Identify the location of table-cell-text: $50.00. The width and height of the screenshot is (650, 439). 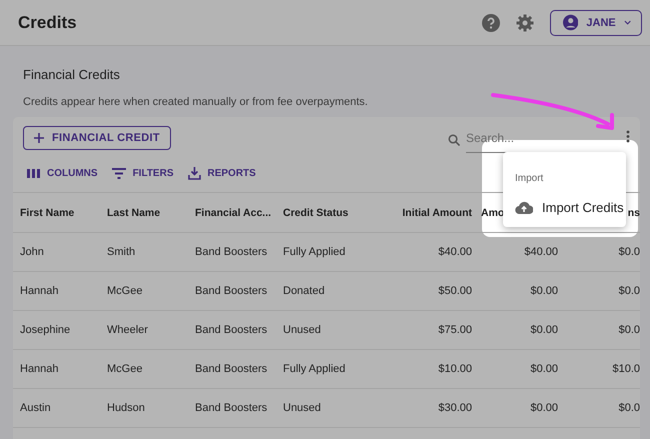
(455, 291).